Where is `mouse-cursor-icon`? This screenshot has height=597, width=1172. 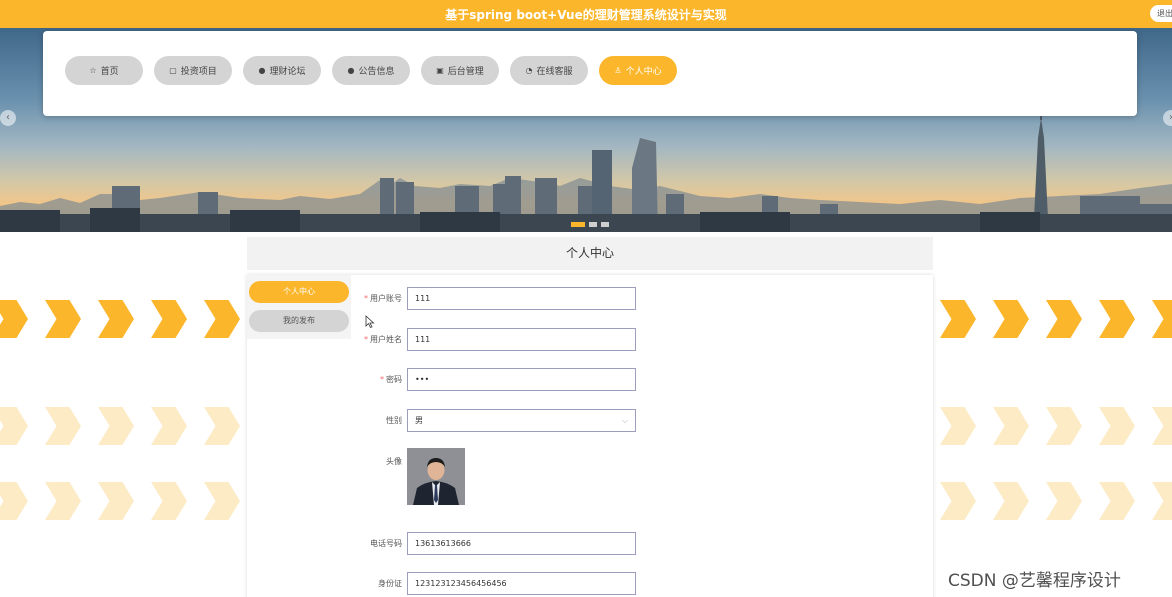
mouse-cursor-icon is located at coordinates (370, 321).